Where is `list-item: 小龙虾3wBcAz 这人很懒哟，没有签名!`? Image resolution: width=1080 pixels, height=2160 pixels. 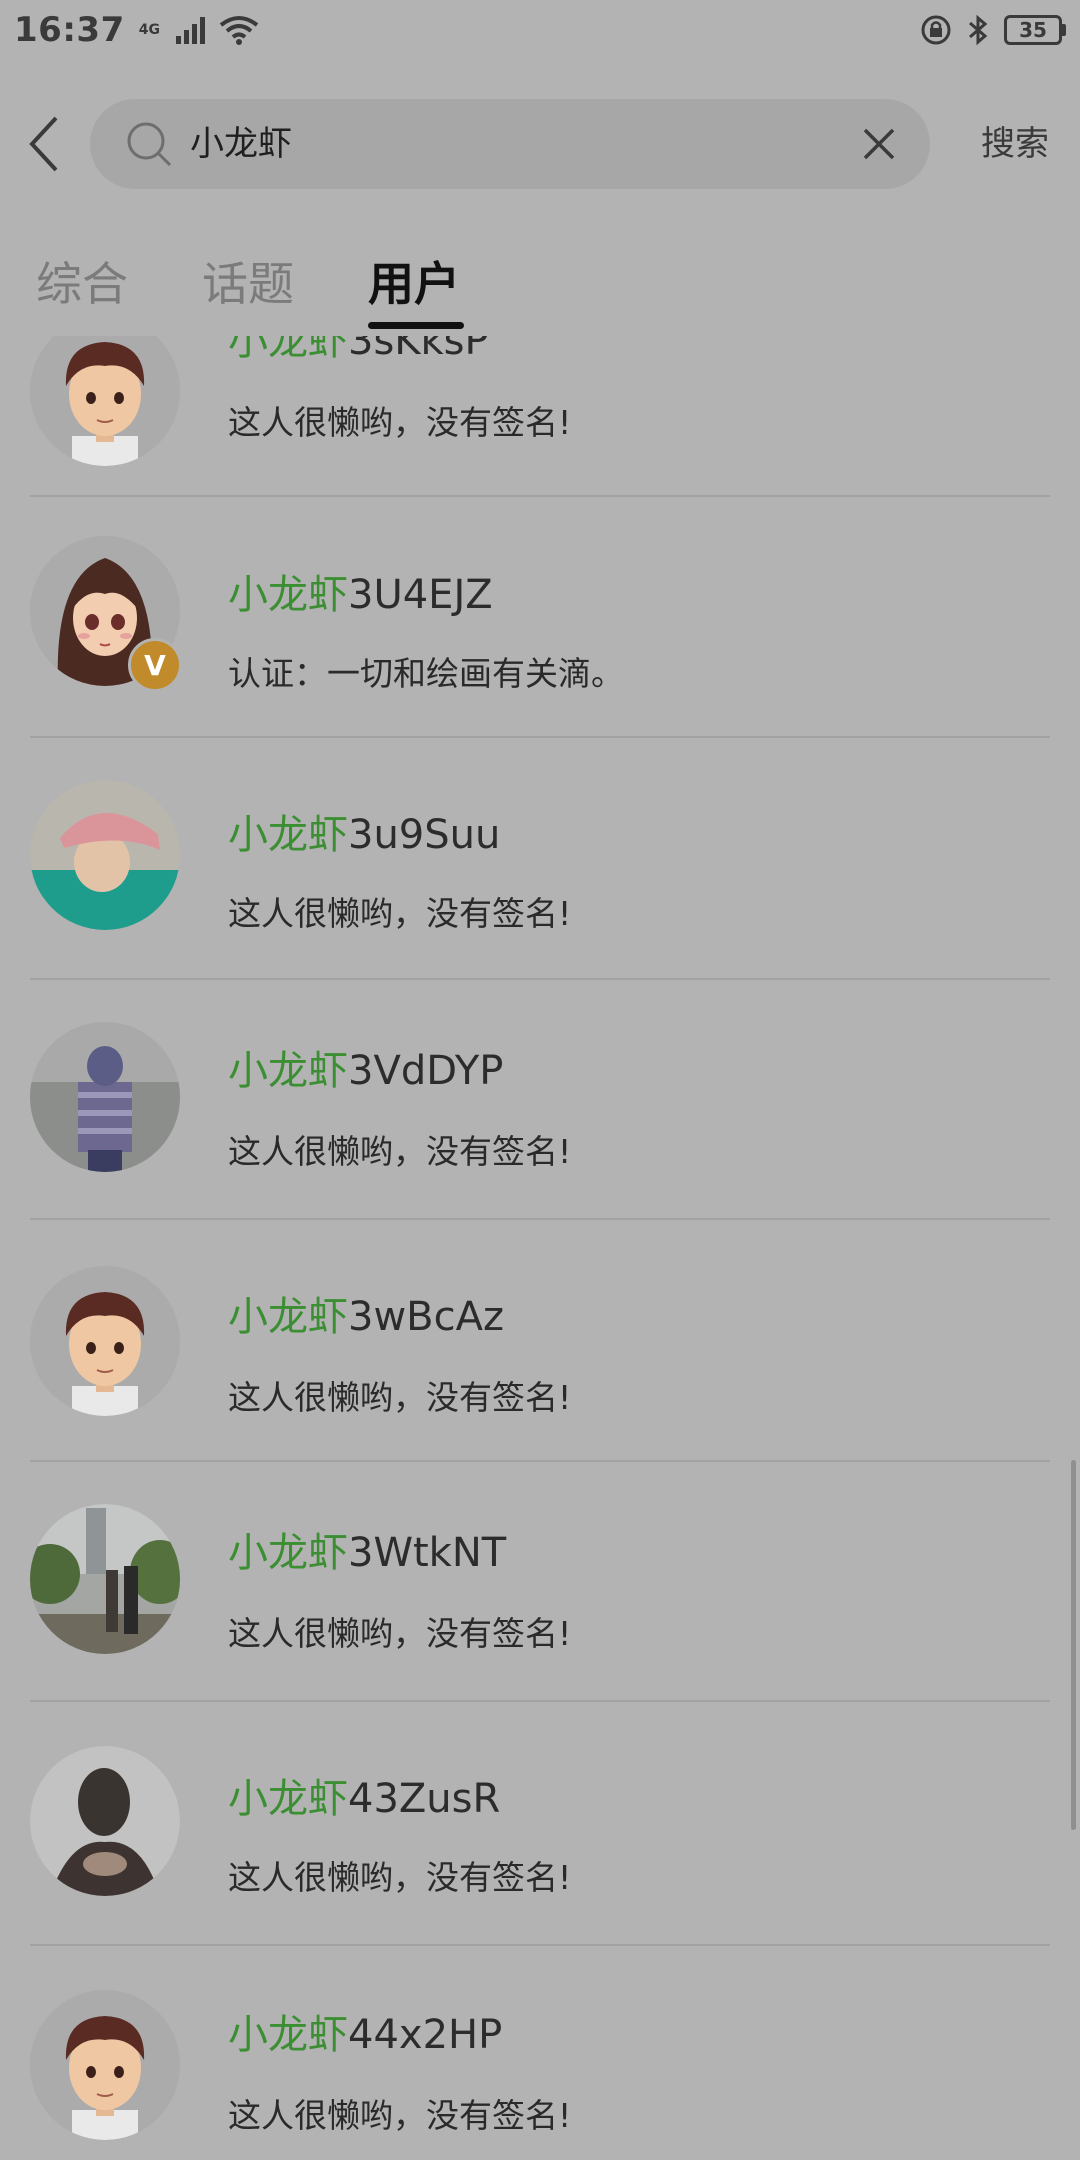
list-item: 小龙虾3wBcAz 这人很懒哟，没有签名! is located at coordinates (540, 1341).